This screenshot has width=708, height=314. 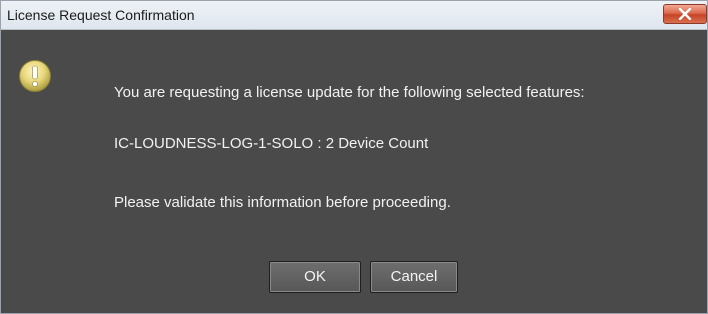 I want to click on feature-detail: IC-LOUDNESS-LOG-1-SOLO : 2 Device Count, so click(x=271, y=143).